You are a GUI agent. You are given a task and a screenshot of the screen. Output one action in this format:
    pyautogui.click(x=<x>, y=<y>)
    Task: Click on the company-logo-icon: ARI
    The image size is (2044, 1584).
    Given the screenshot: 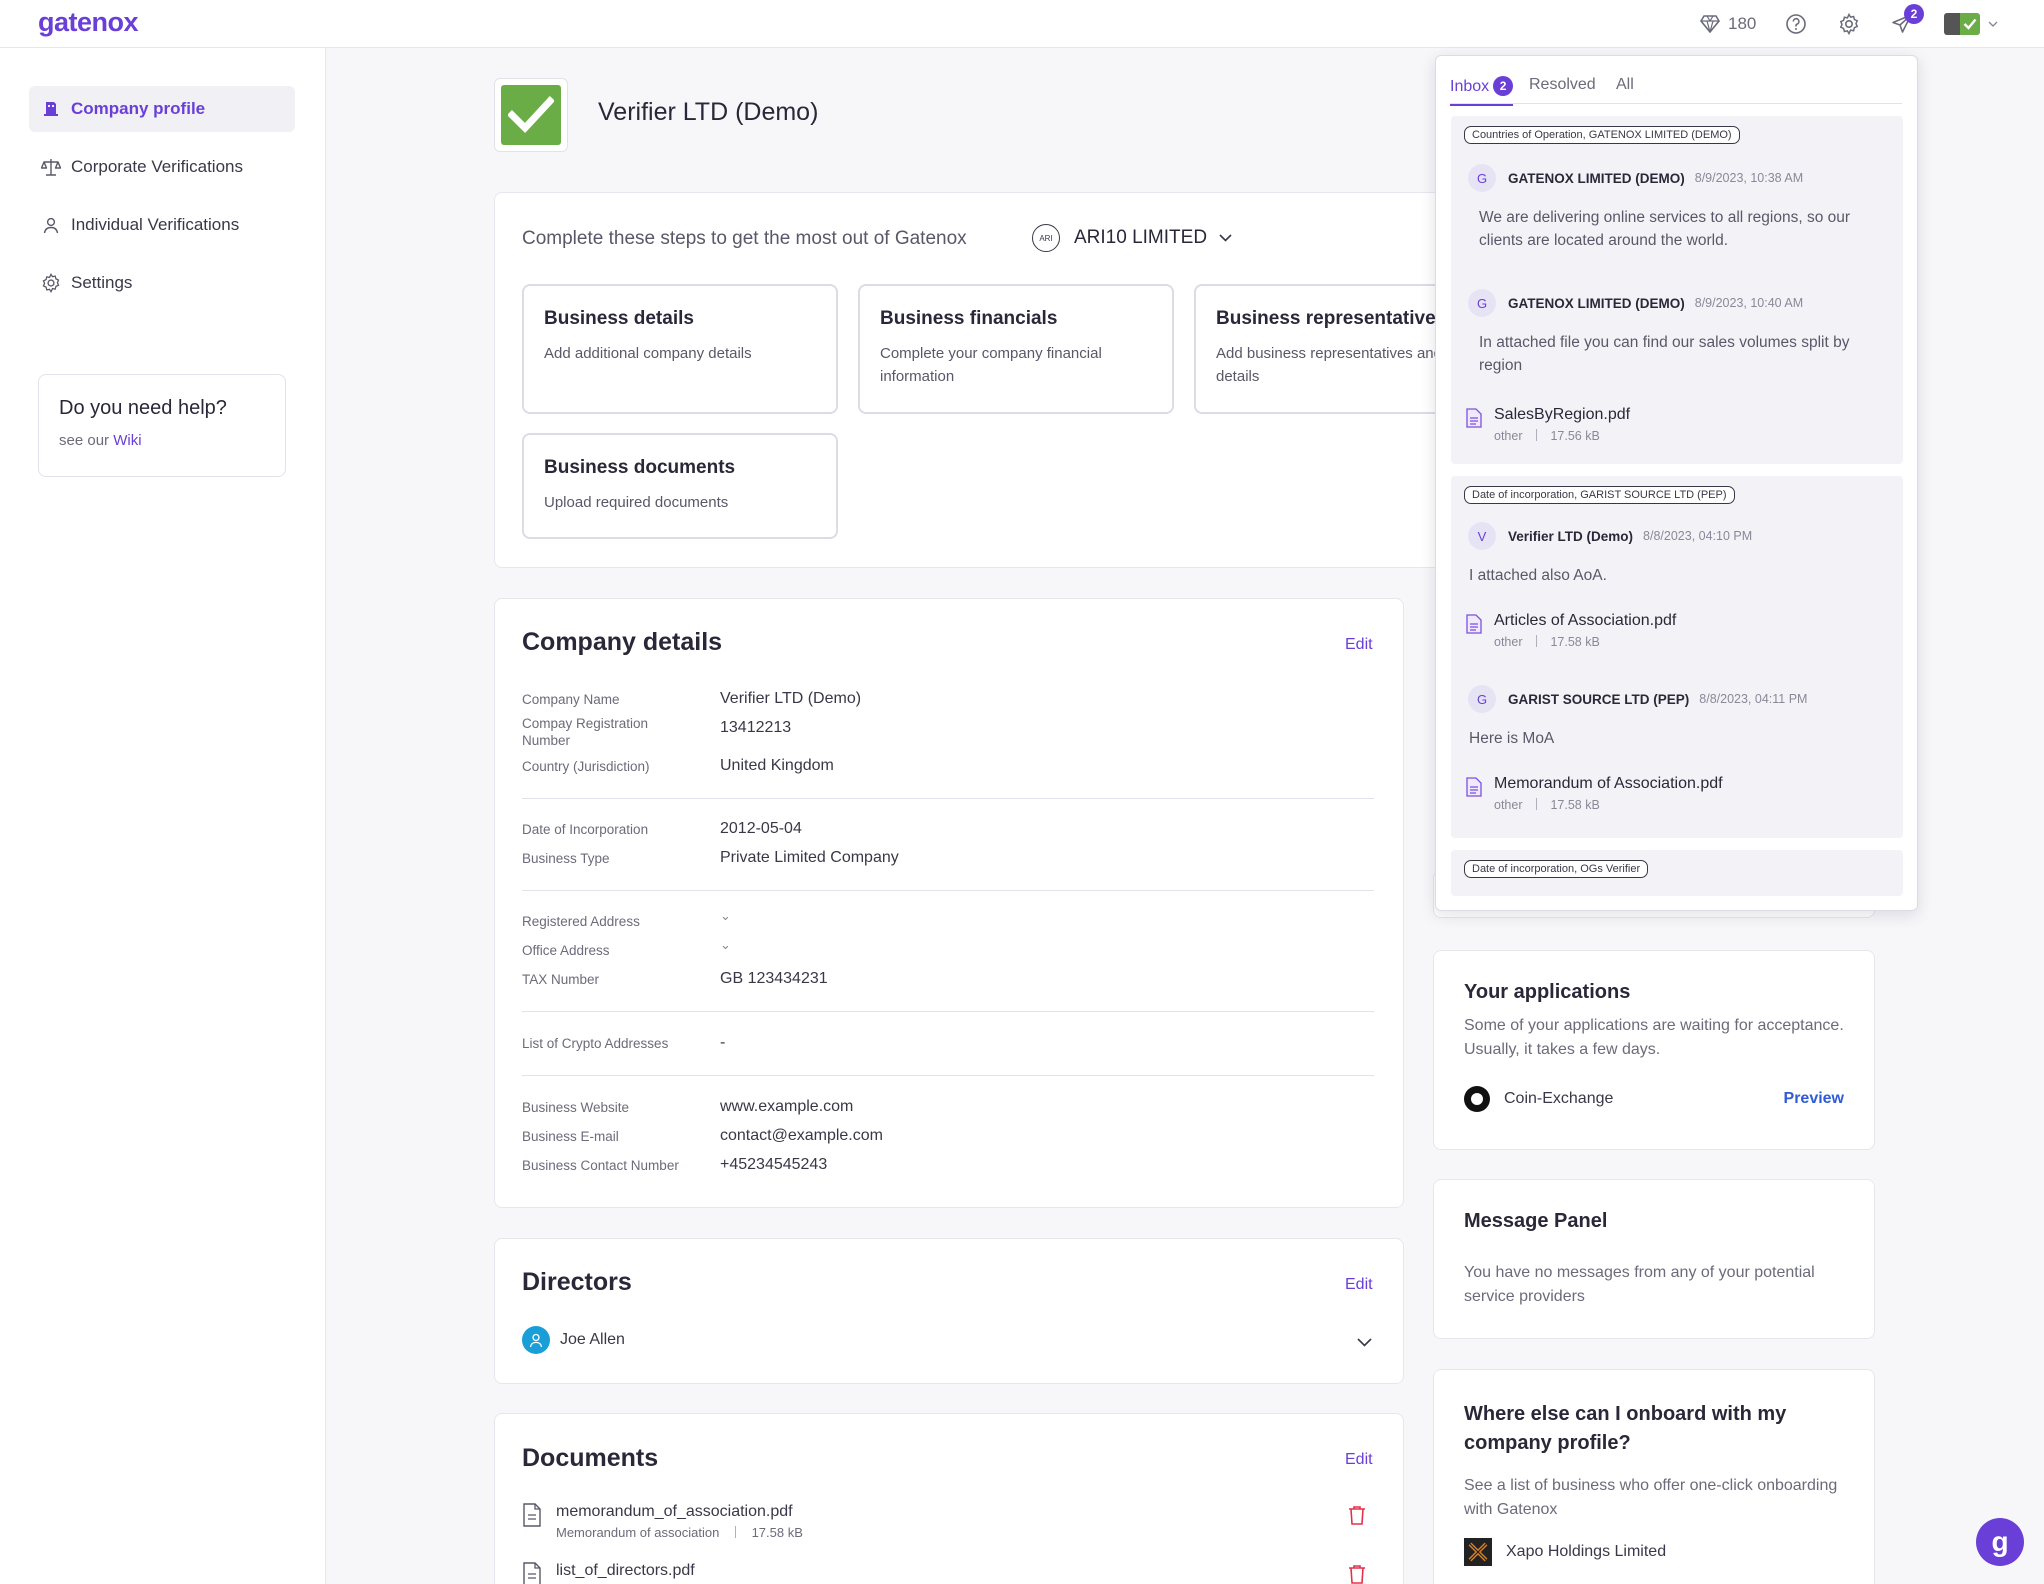 What is the action you would take?
    pyautogui.click(x=1046, y=238)
    